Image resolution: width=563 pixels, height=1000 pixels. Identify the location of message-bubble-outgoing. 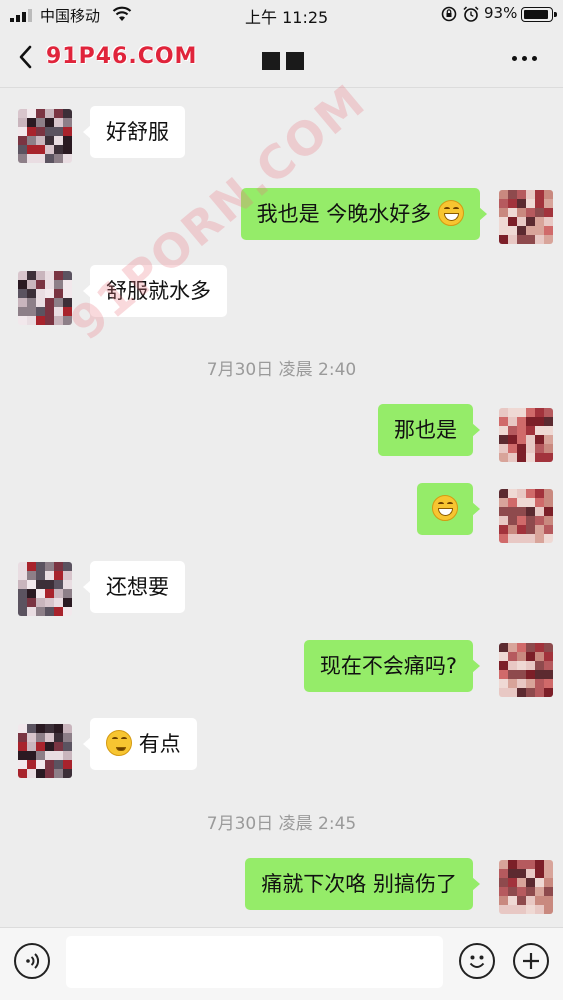
(448, 509).